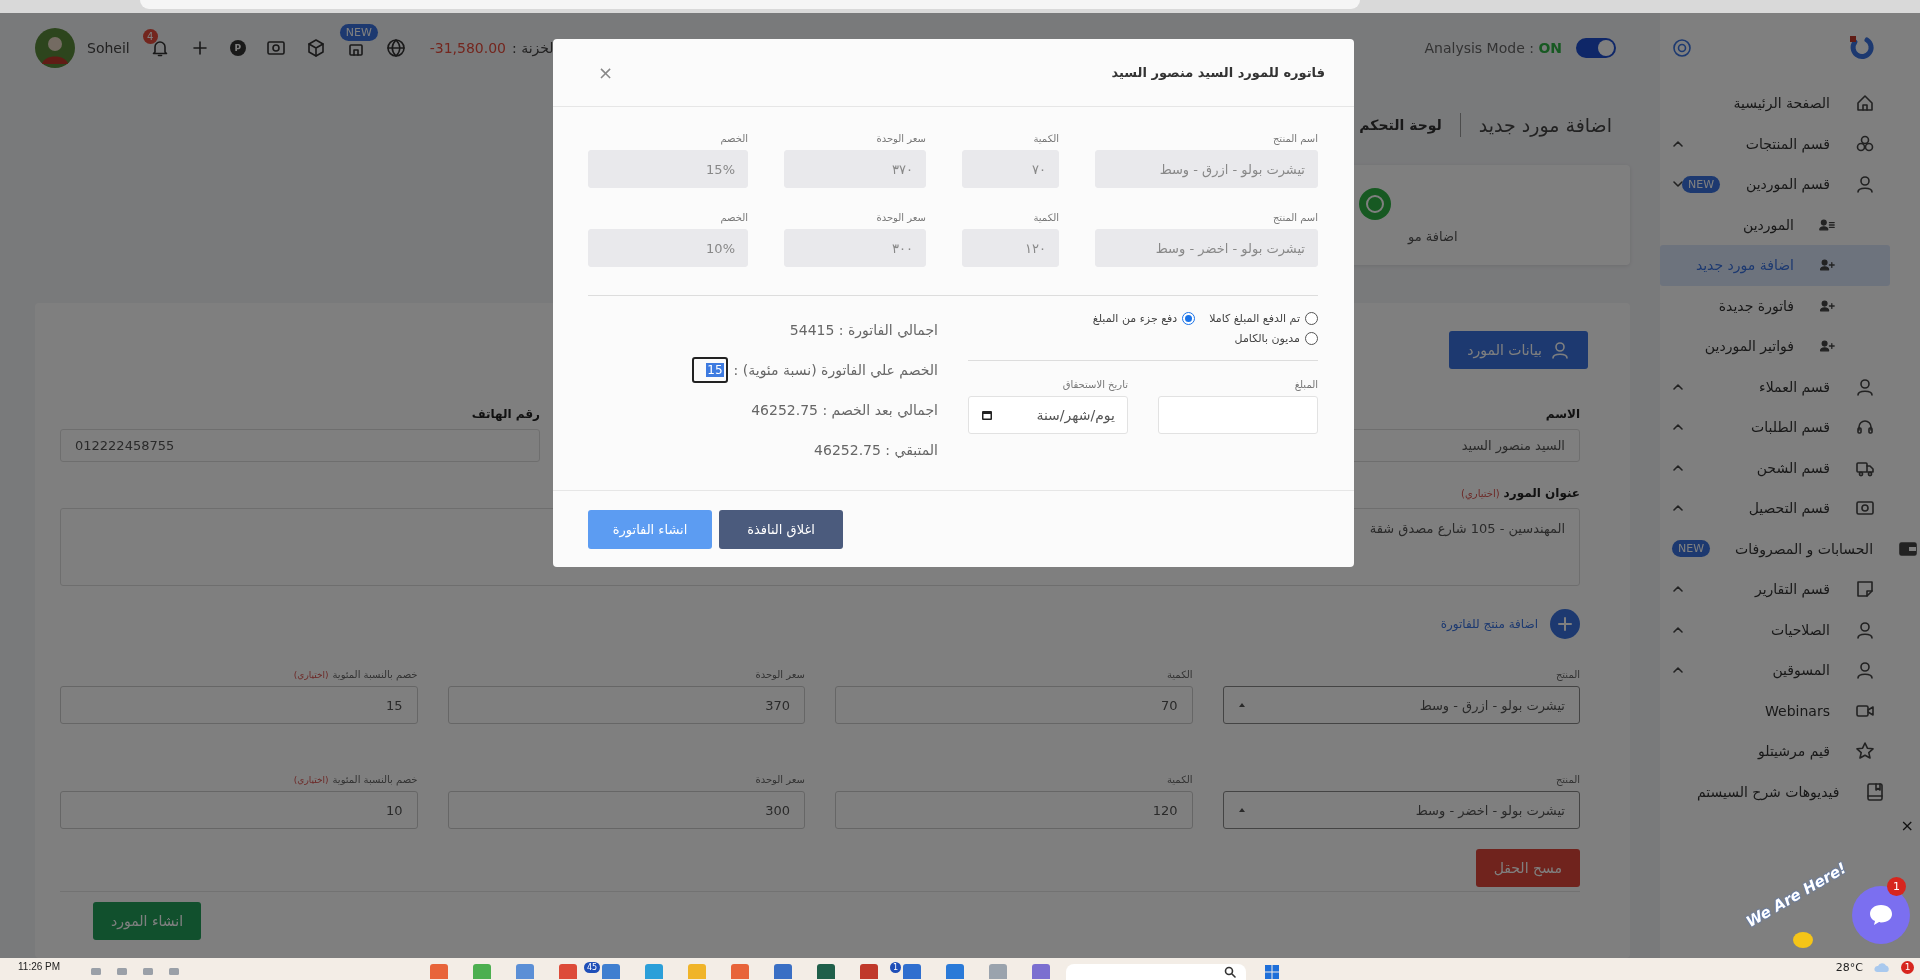 This screenshot has height=980, width=1920. Describe the element at coordinates (150, 36) in the screenshot. I see `notification-badge: 4` at that location.